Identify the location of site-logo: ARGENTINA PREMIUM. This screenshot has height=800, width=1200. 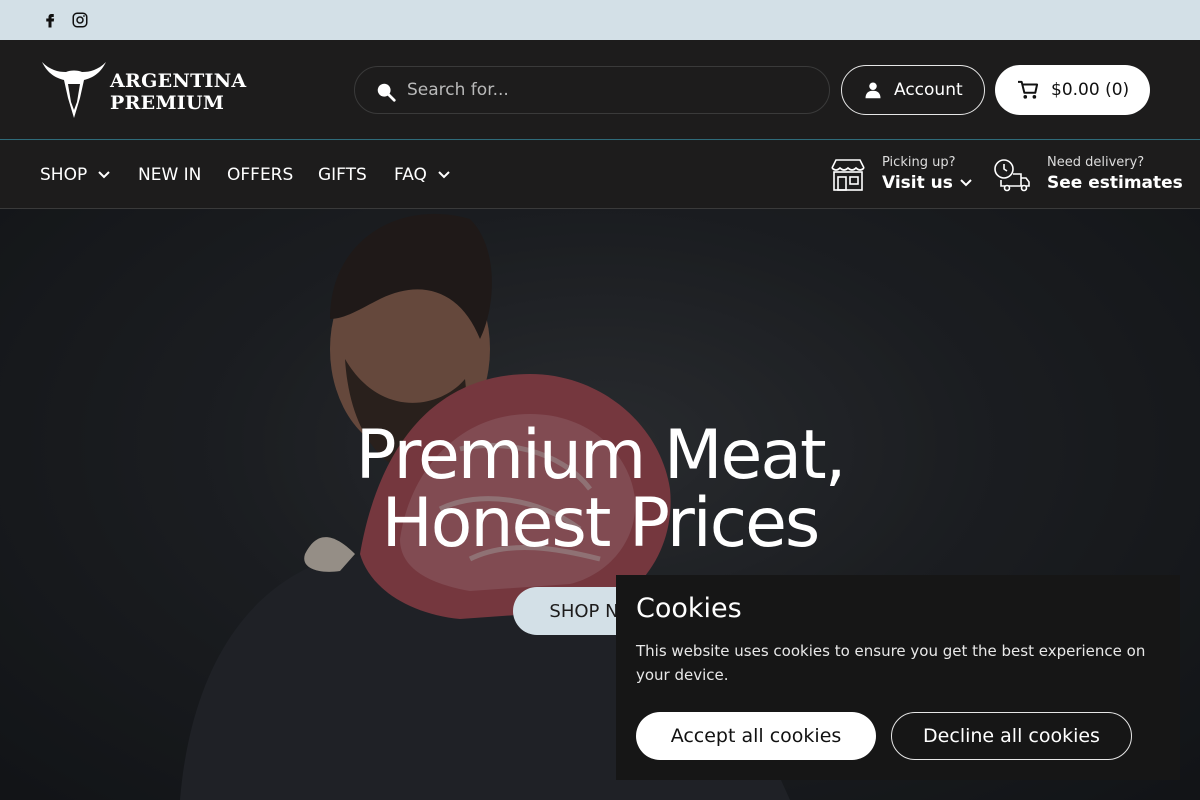
(142, 90).